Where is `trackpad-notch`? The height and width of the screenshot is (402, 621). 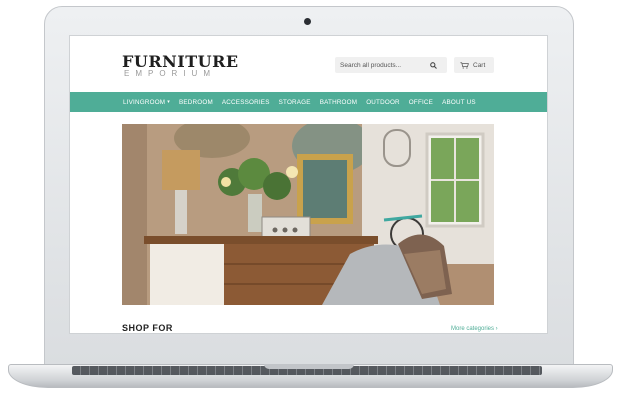 trackpad-notch is located at coordinates (309, 366).